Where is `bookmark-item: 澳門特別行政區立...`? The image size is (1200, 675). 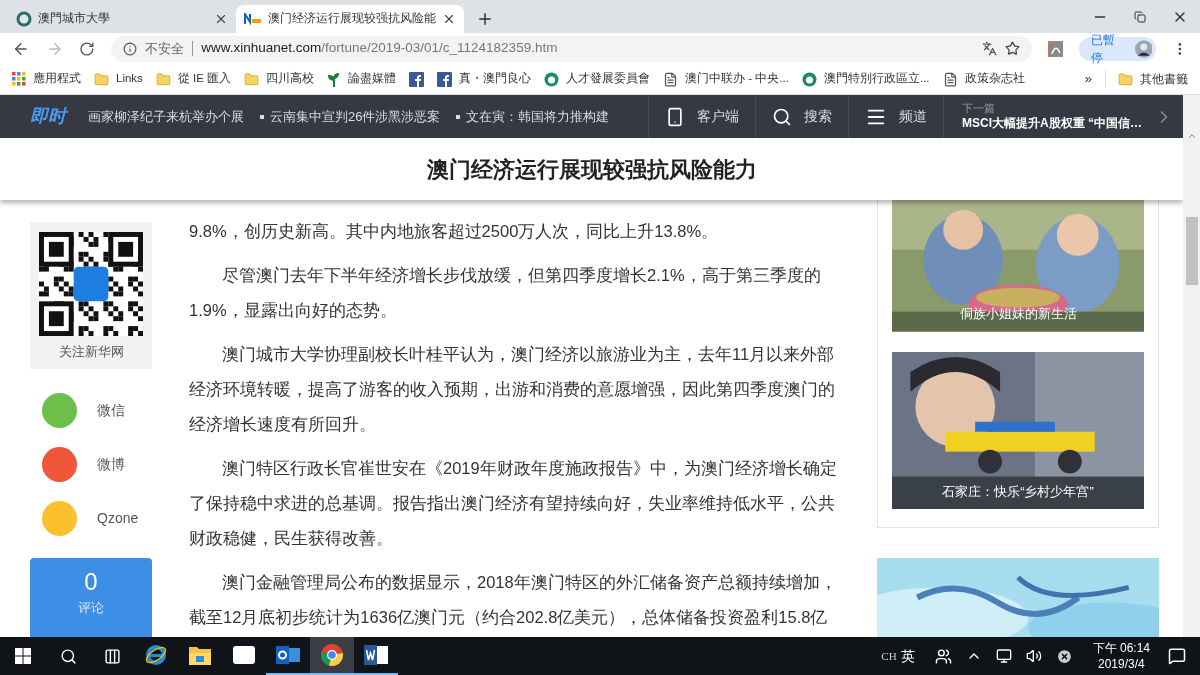
bookmark-item: 澳門特別行政區立... is located at coordinates (865, 79).